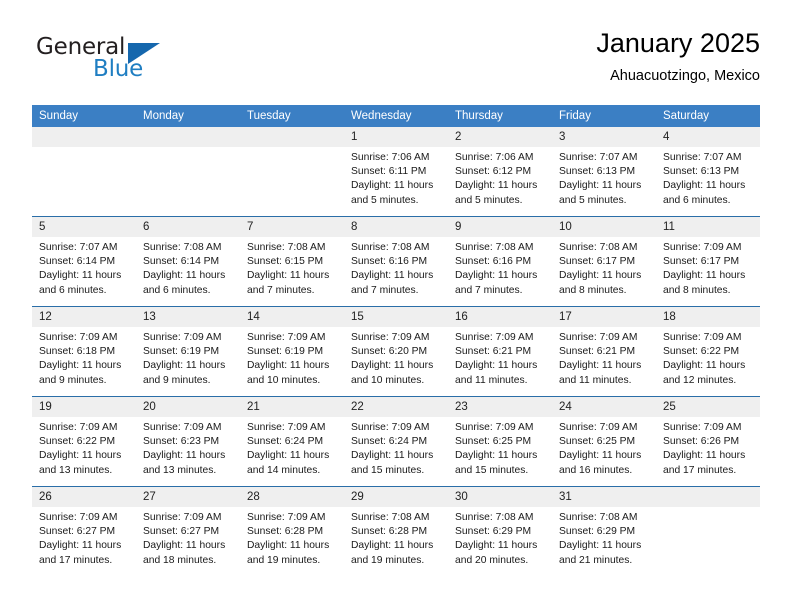 Image resolution: width=792 pixels, height=612 pixels. What do you see at coordinates (708, 407) in the screenshot?
I see `day-number: 25` at bounding box center [708, 407].